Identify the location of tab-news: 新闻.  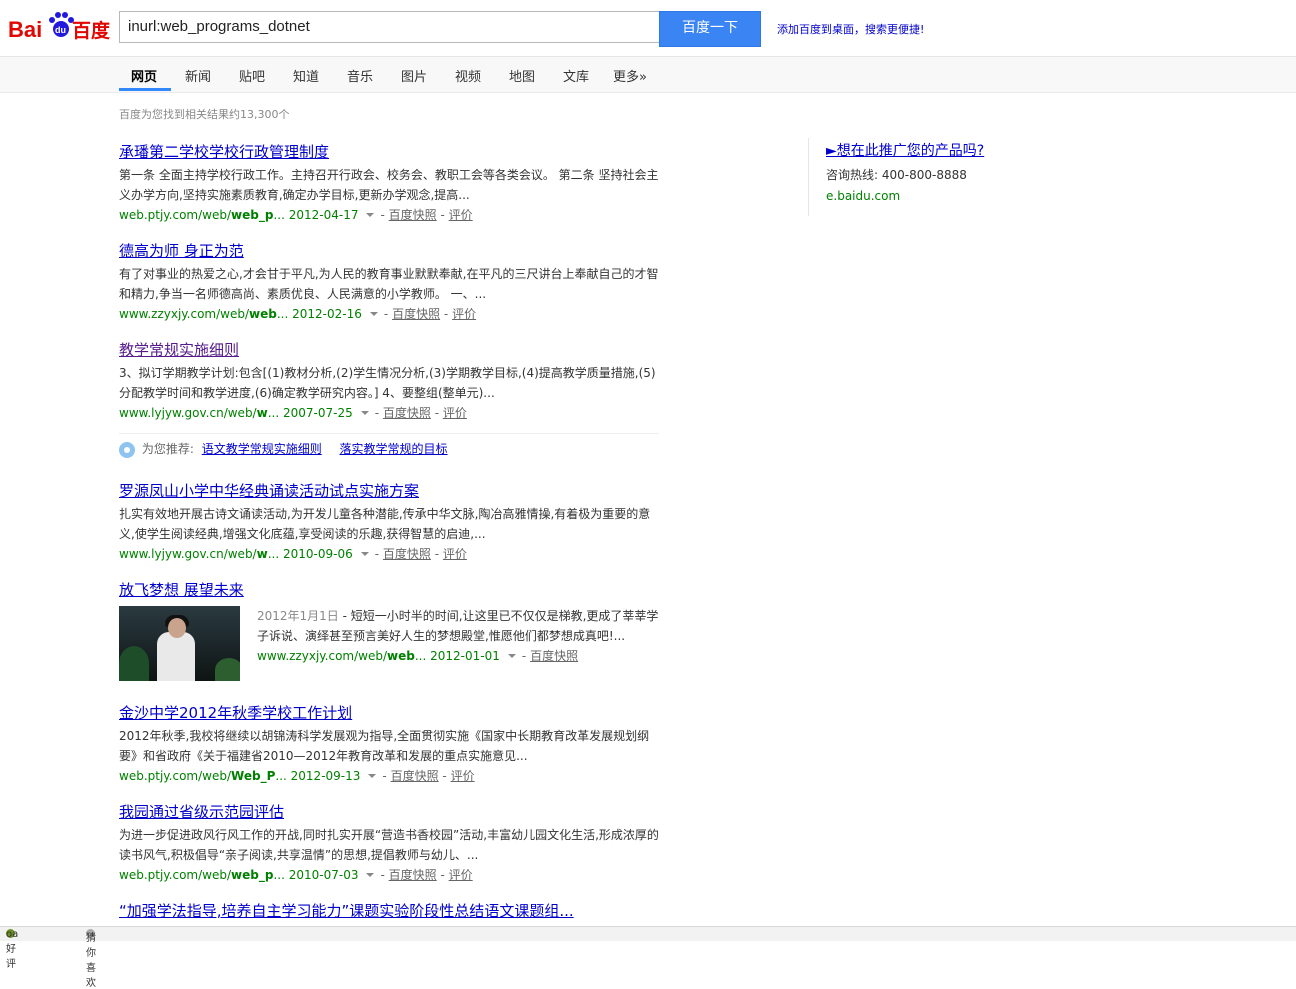
(198, 75).